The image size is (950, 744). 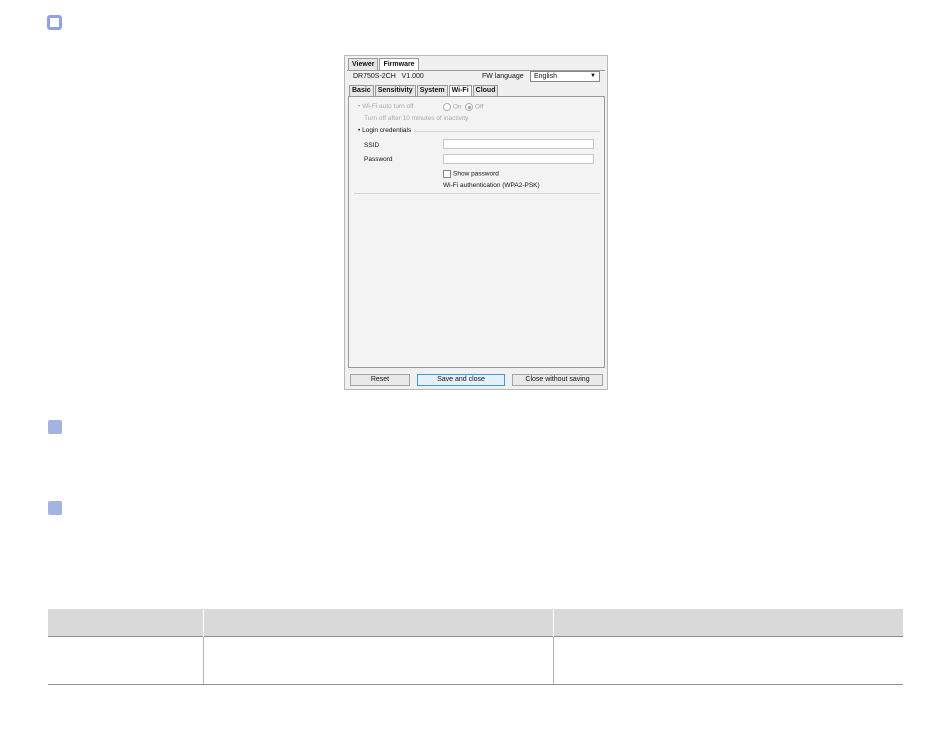 What do you see at coordinates (457, 107) in the screenshot?
I see `radio-on-label: On` at bounding box center [457, 107].